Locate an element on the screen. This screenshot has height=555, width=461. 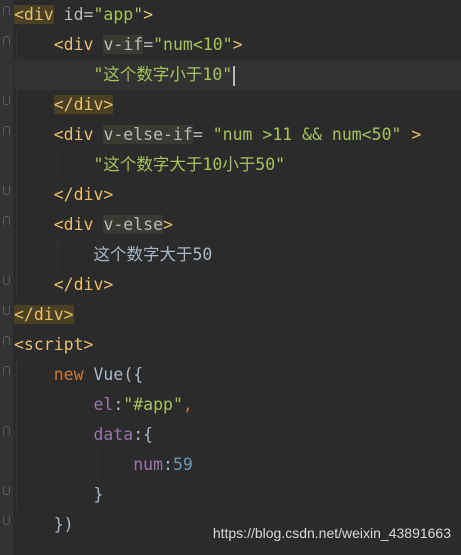
code-token: , is located at coordinates (187, 404).